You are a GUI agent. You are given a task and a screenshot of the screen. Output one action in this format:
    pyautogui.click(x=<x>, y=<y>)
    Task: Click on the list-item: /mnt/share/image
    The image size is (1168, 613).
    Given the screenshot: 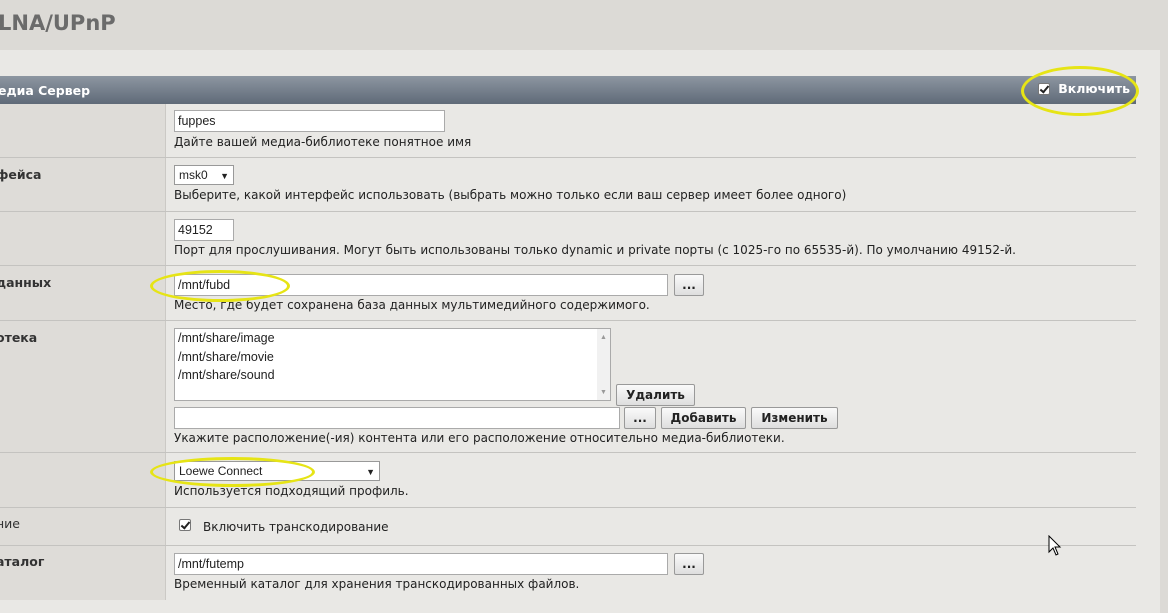 What is the action you would take?
    pyautogui.click(x=392, y=338)
    